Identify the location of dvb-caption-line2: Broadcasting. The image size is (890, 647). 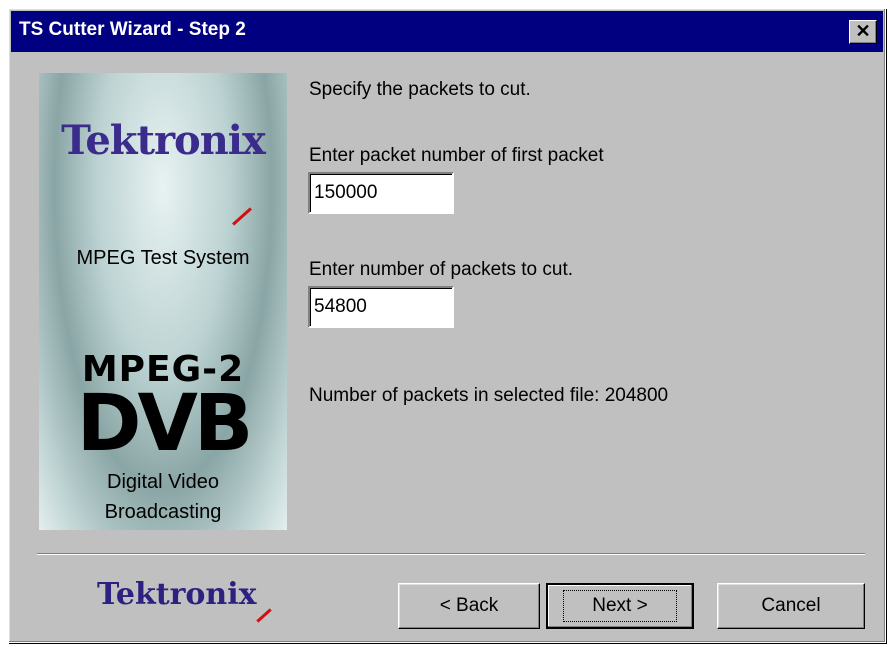
(163, 512).